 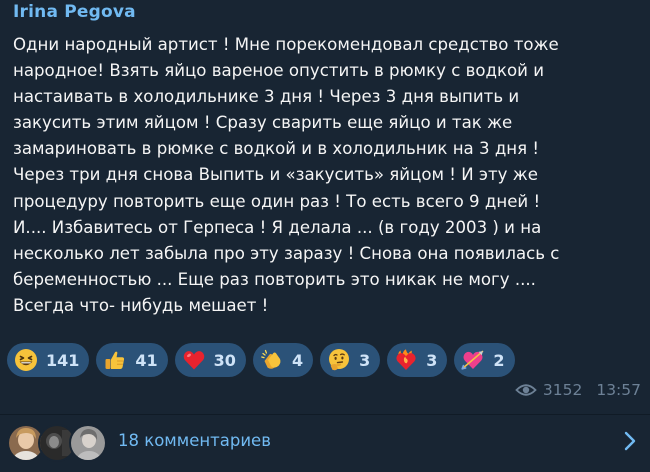 I want to click on clapping-hands-icon, so click(x=271, y=359).